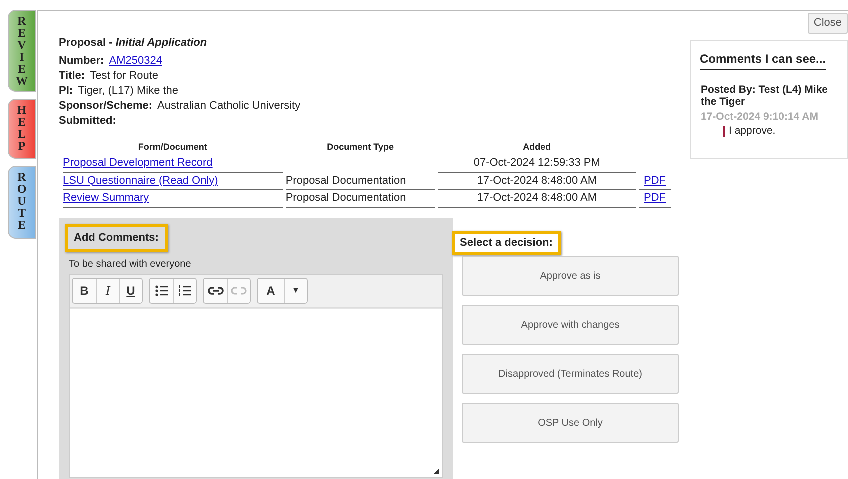  What do you see at coordinates (116, 238) in the screenshot?
I see `section-heading: Add Comments:` at bounding box center [116, 238].